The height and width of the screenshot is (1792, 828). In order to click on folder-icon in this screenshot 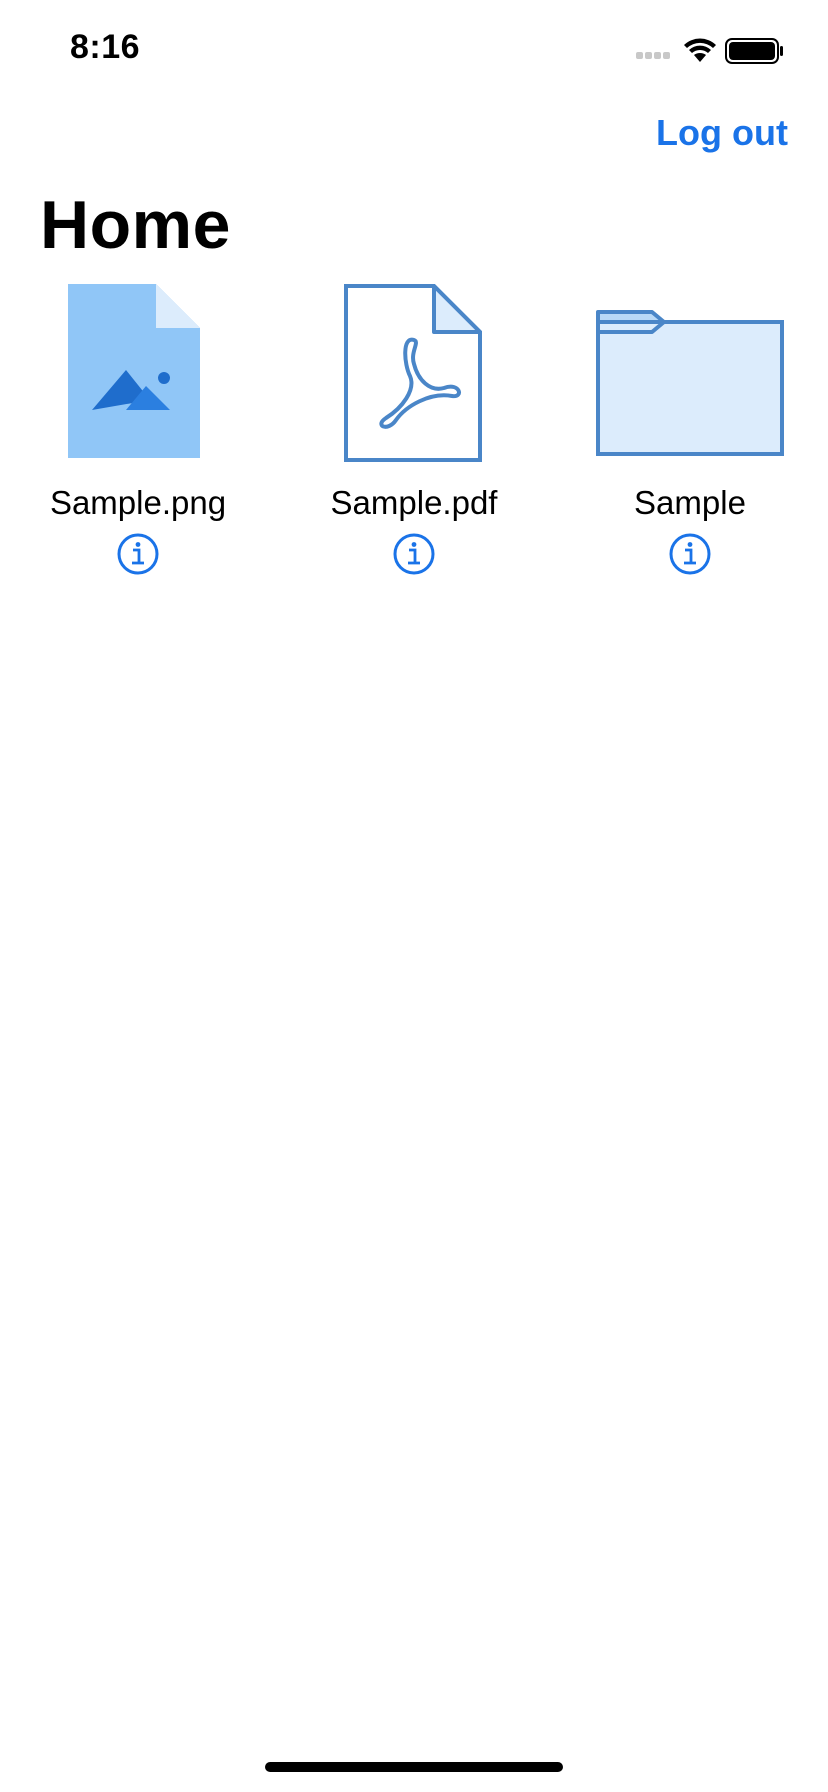, I will do `click(690, 383)`.